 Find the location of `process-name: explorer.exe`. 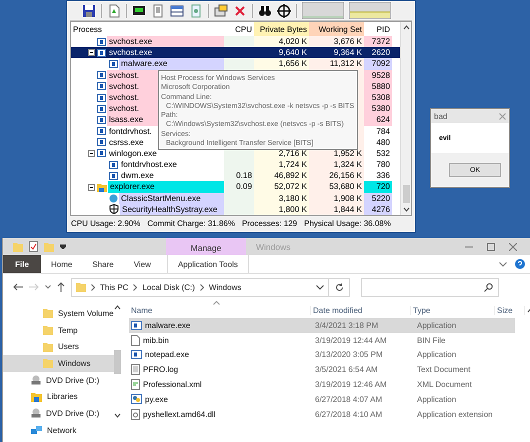

process-name: explorer.exe is located at coordinates (132, 187).